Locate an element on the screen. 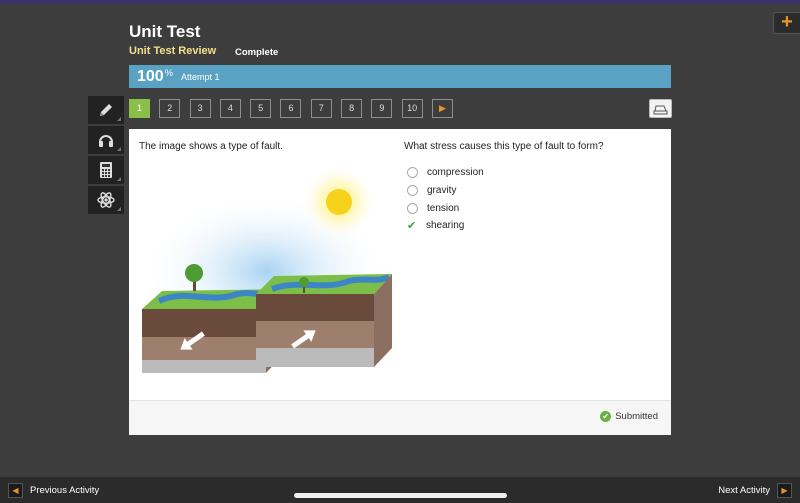 This screenshot has height=503, width=800. question-prompt: The image shows a type of fault. is located at coordinates (211, 146).